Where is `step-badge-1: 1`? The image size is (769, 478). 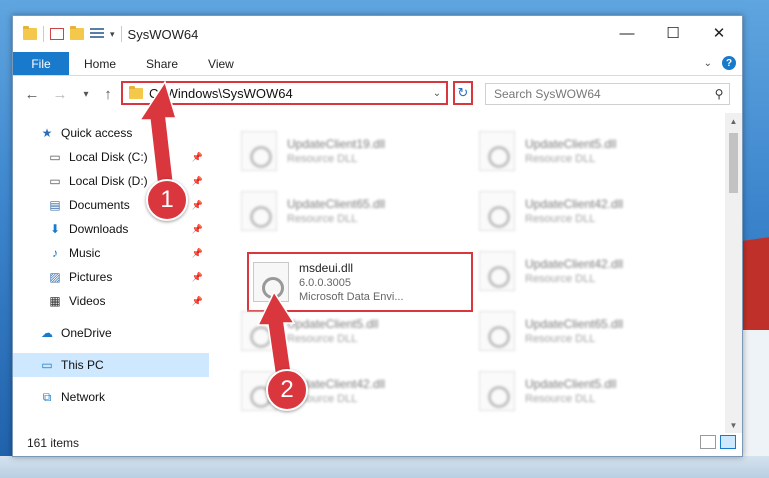
step-badge-1: 1 is located at coordinates (167, 200).